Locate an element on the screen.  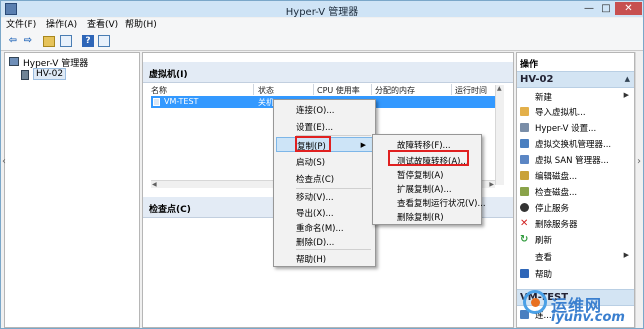
action-help: 帮助 is located at coordinates (575, 273).